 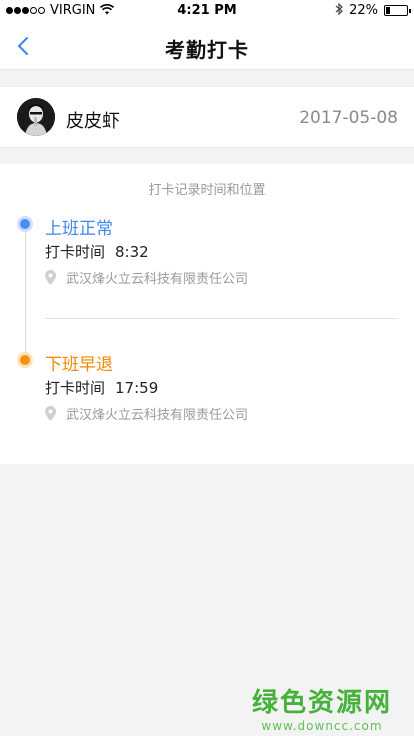 What do you see at coordinates (132, 252) in the screenshot?
I see `checkin-time-value: 8:32` at bounding box center [132, 252].